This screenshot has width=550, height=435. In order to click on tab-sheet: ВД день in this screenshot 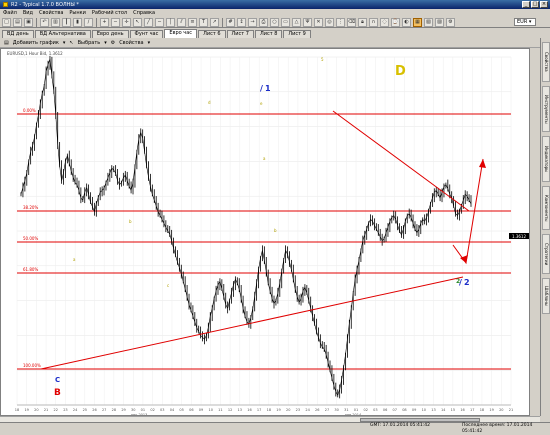, I will do `click(18, 34)`.